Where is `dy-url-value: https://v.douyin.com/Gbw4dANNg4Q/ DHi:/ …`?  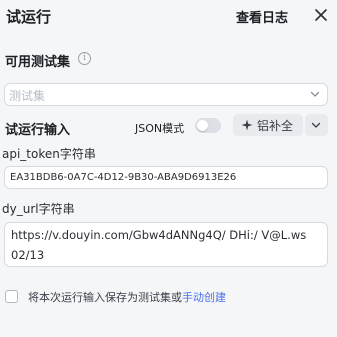
dy-url-value: https://v.douyin.com/Gbw4dANNg4Q/ DHi:/ … is located at coordinates (160, 245).